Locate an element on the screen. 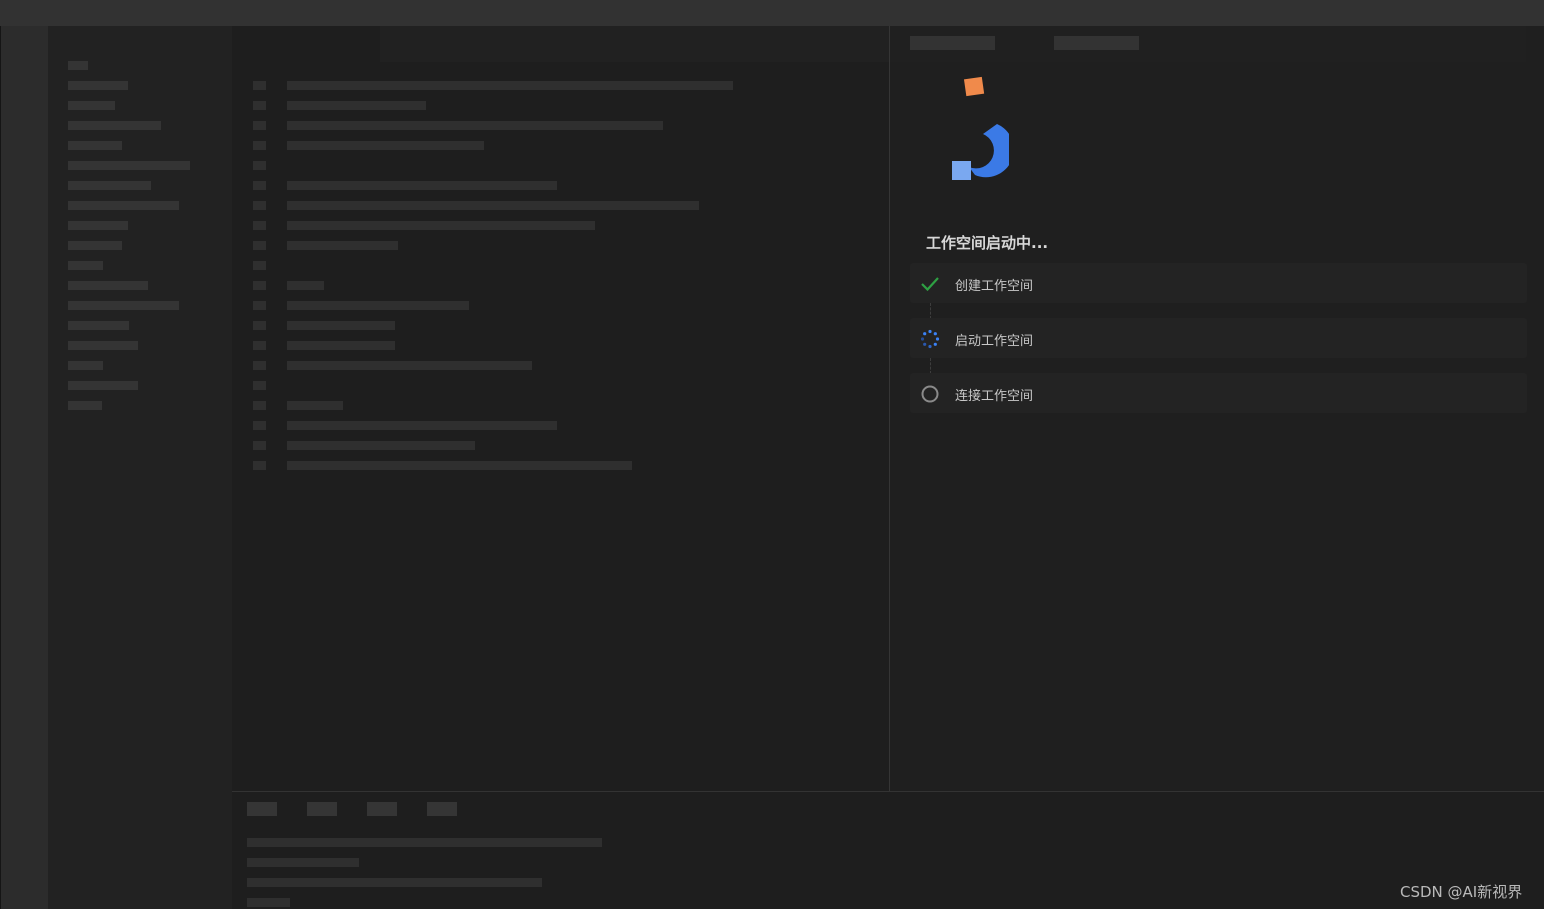 Image resolution: width=1544 pixels, height=909 pixels. step-start-workspace: 启动工作空间 is located at coordinates (1218, 338).